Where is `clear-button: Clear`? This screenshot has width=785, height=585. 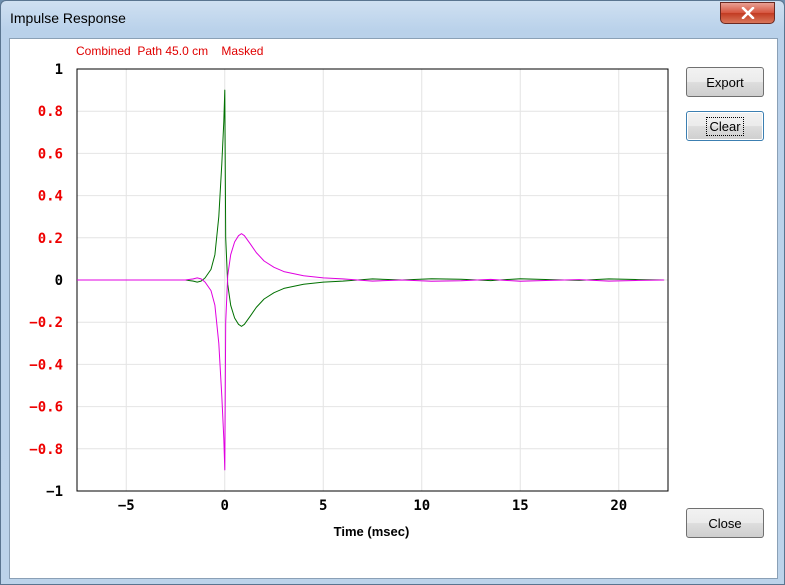 clear-button: Clear is located at coordinates (725, 126).